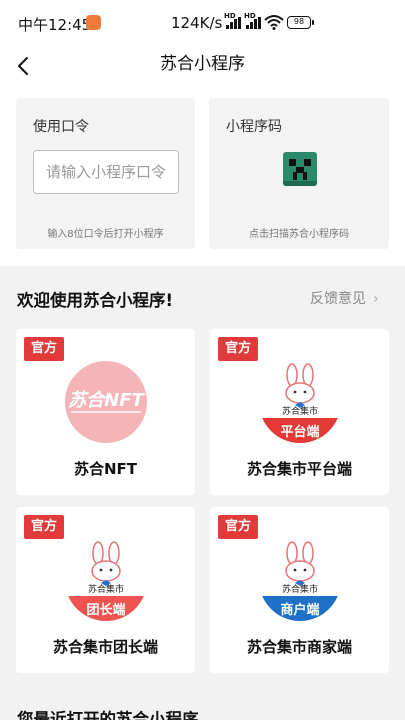  Describe the element at coordinates (197, 23) in the screenshot. I see `network-speed: 124K/s` at that location.